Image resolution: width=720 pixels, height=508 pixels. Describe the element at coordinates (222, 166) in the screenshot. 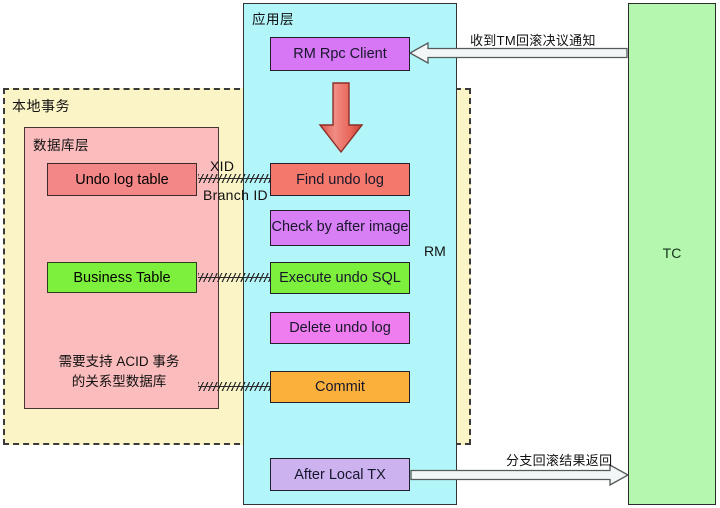

I see `xid-label: XID` at that location.